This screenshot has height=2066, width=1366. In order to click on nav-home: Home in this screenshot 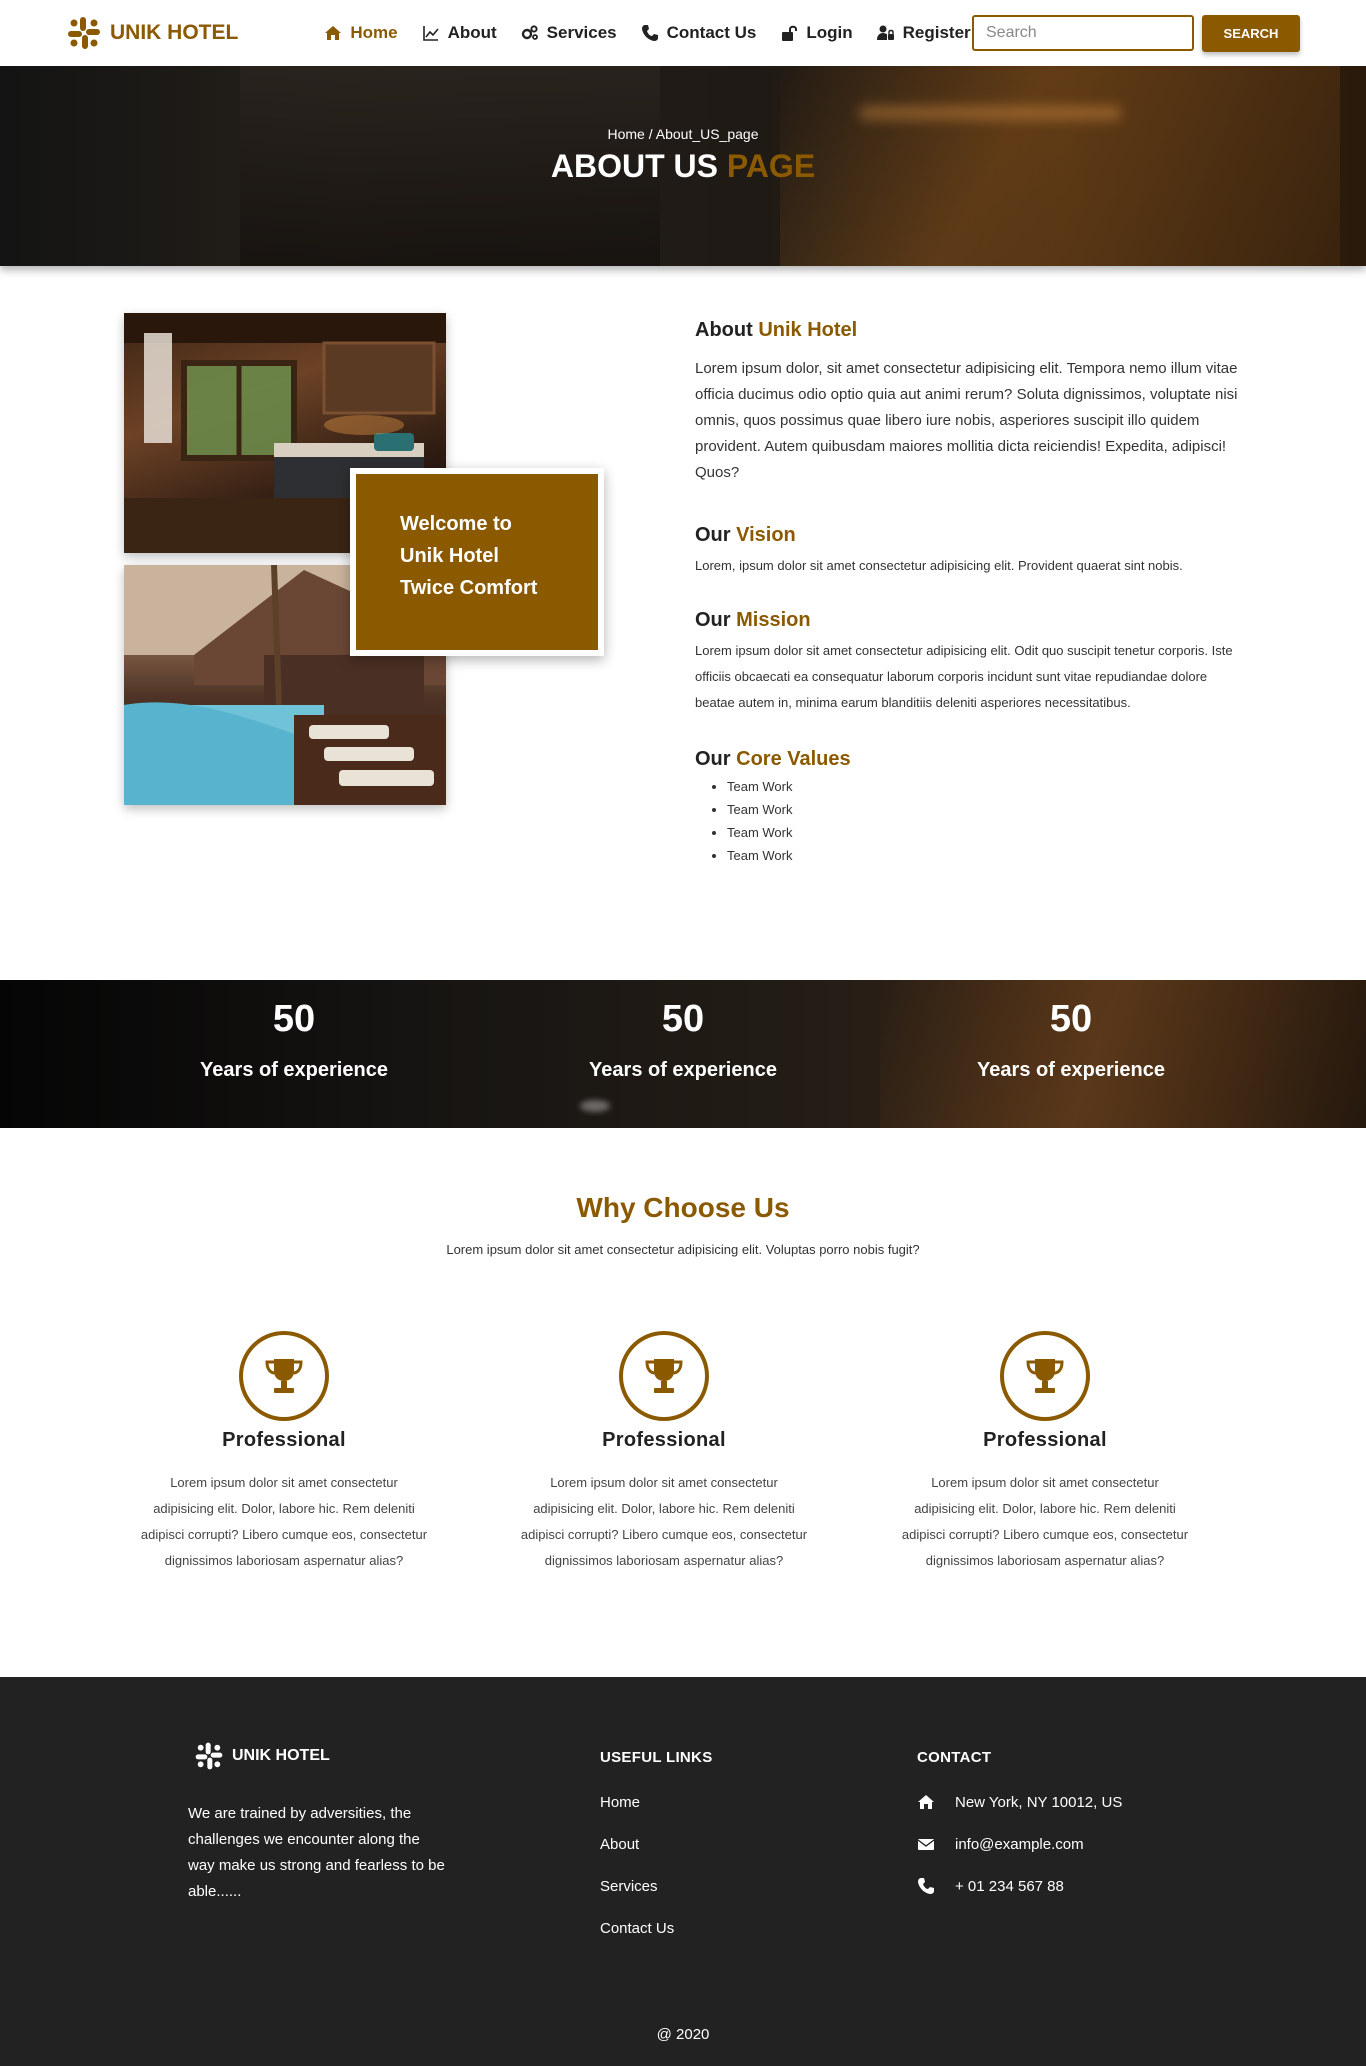, I will do `click(361, 33)`.